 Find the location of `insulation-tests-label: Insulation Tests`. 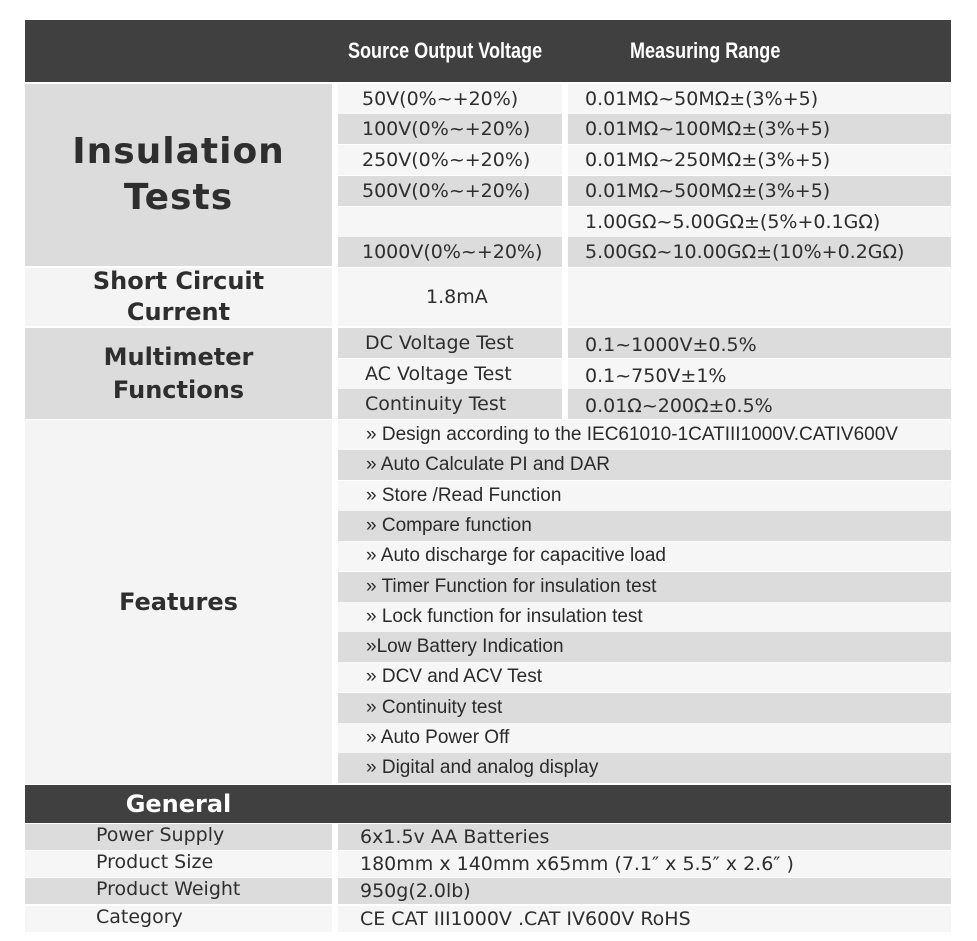

insulation-tests-label: Insulation Tests is located at coordinates (178, 175).